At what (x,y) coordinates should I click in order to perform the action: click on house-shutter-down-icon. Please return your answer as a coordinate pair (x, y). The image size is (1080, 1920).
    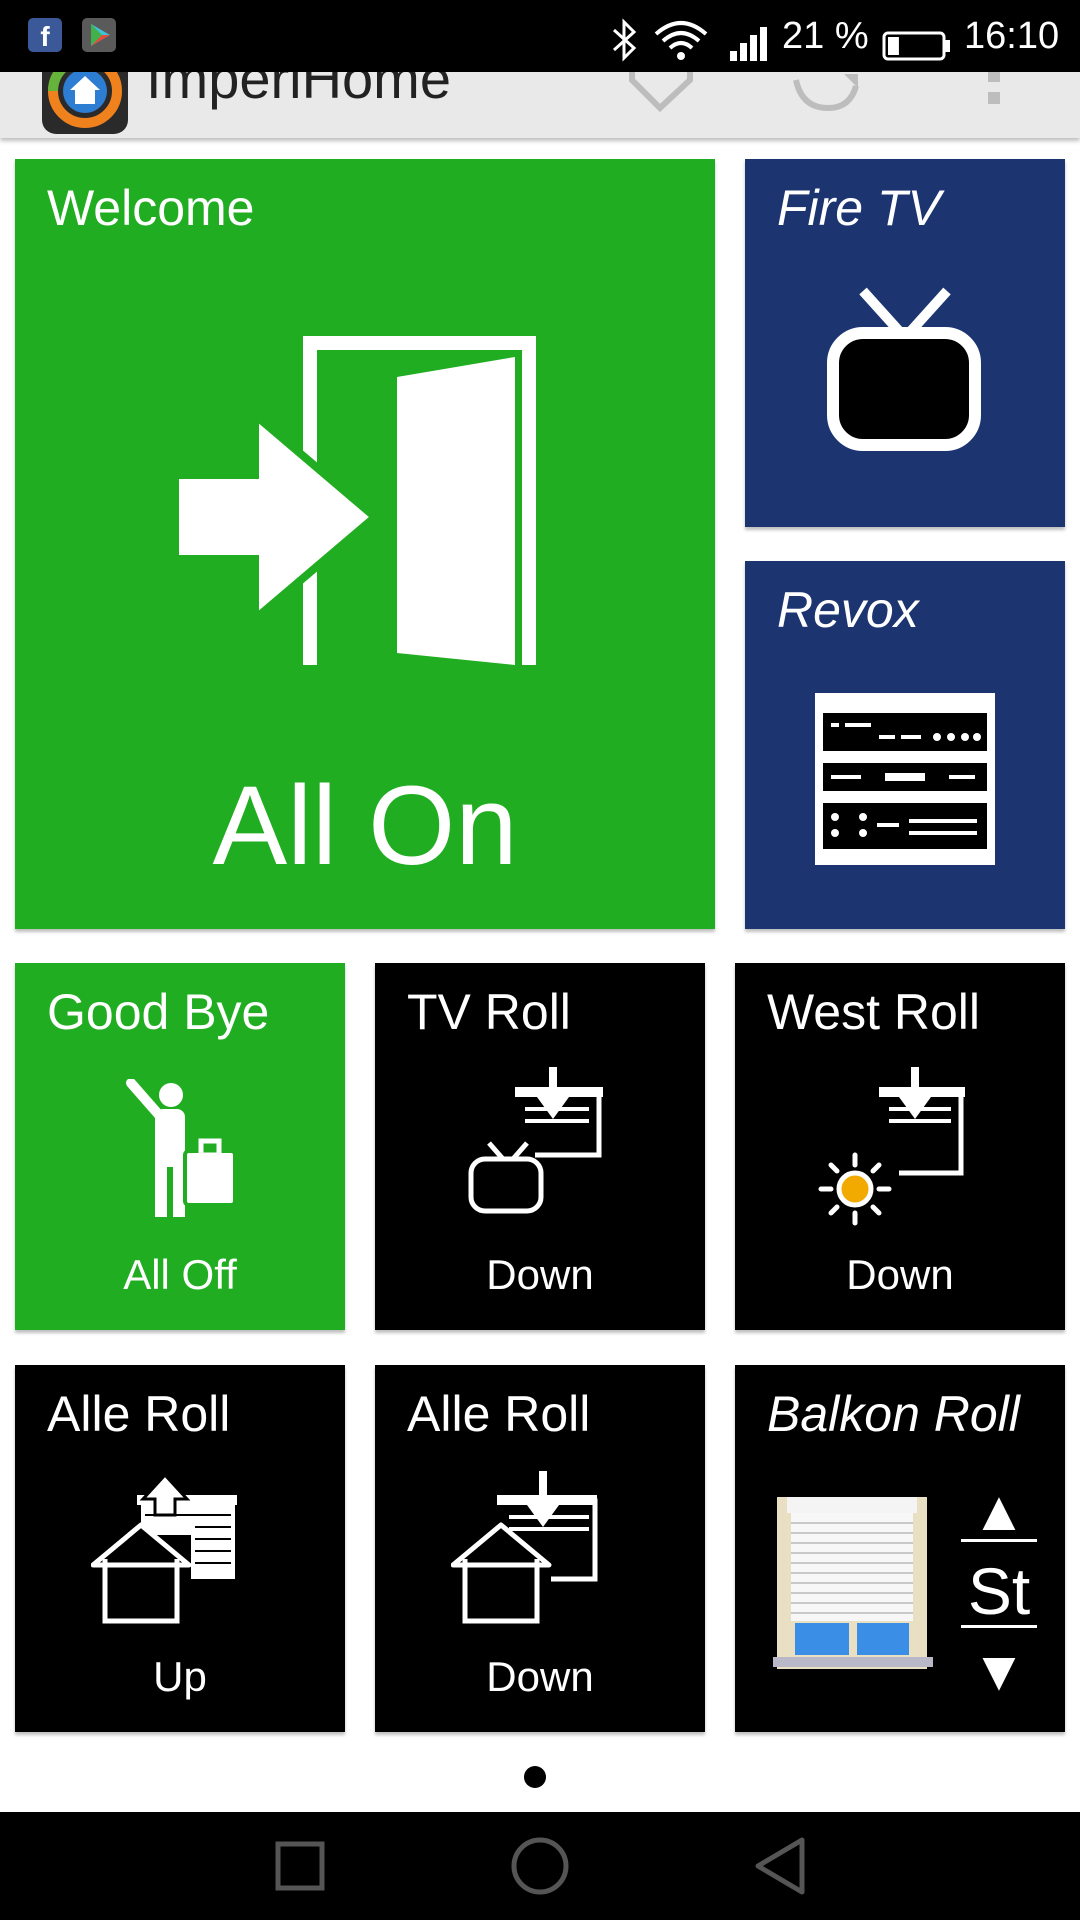
    Looking at the image, I should click on (524, 1547).